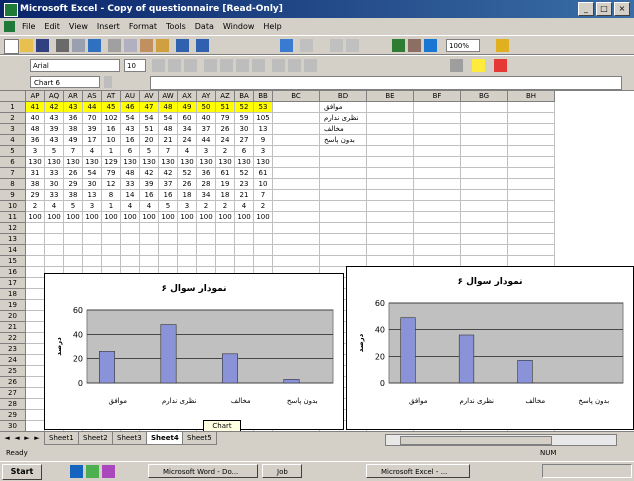  Describe the element at coordinates (244, 184) in the screenshot. I see `table-cell: 23` at that location.